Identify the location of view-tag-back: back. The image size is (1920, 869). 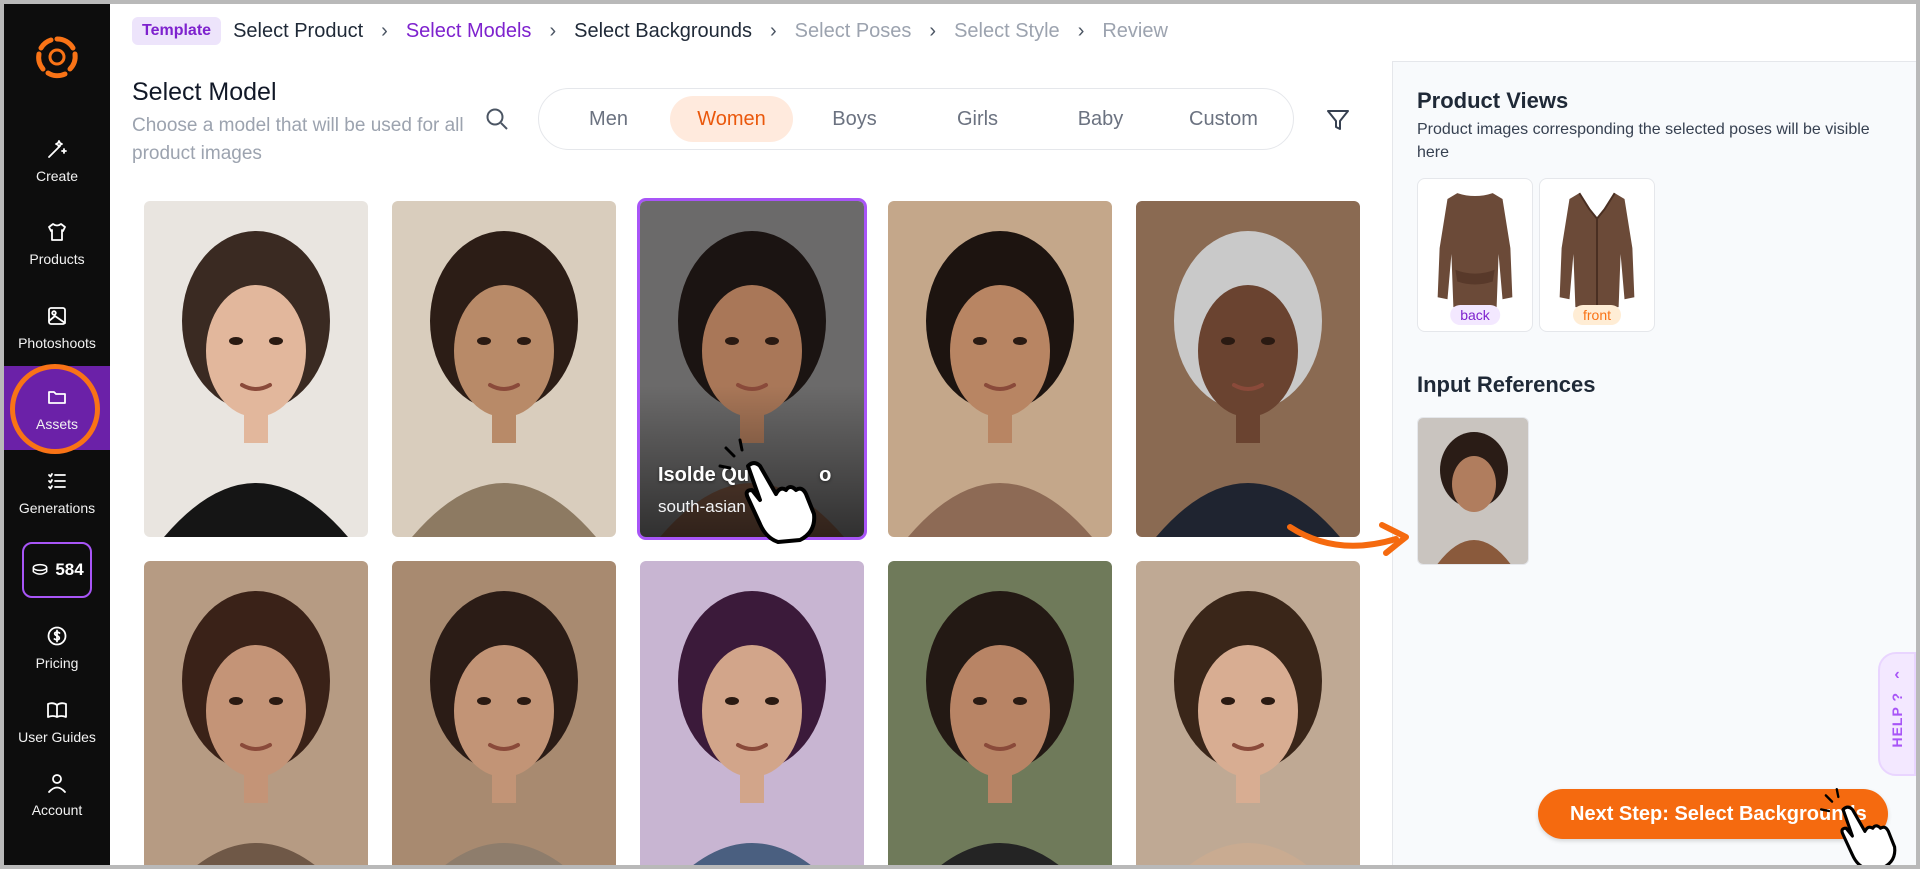
(1475, 315).